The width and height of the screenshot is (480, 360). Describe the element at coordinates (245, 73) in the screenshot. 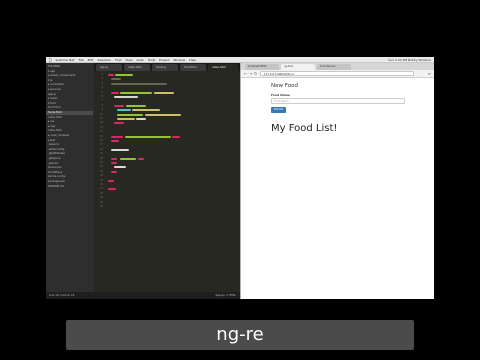

I see `back-icon: ←` at that location.